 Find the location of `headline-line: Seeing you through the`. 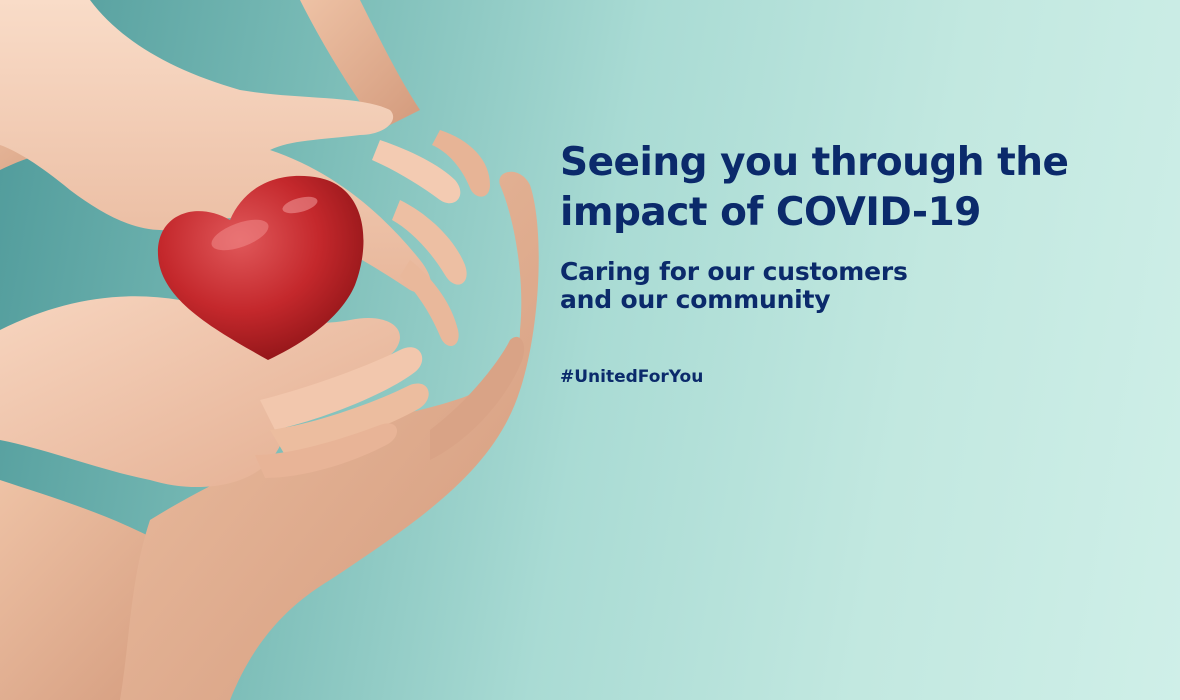

headline-line: Seeing you through the is located at coordinates (814, 162).